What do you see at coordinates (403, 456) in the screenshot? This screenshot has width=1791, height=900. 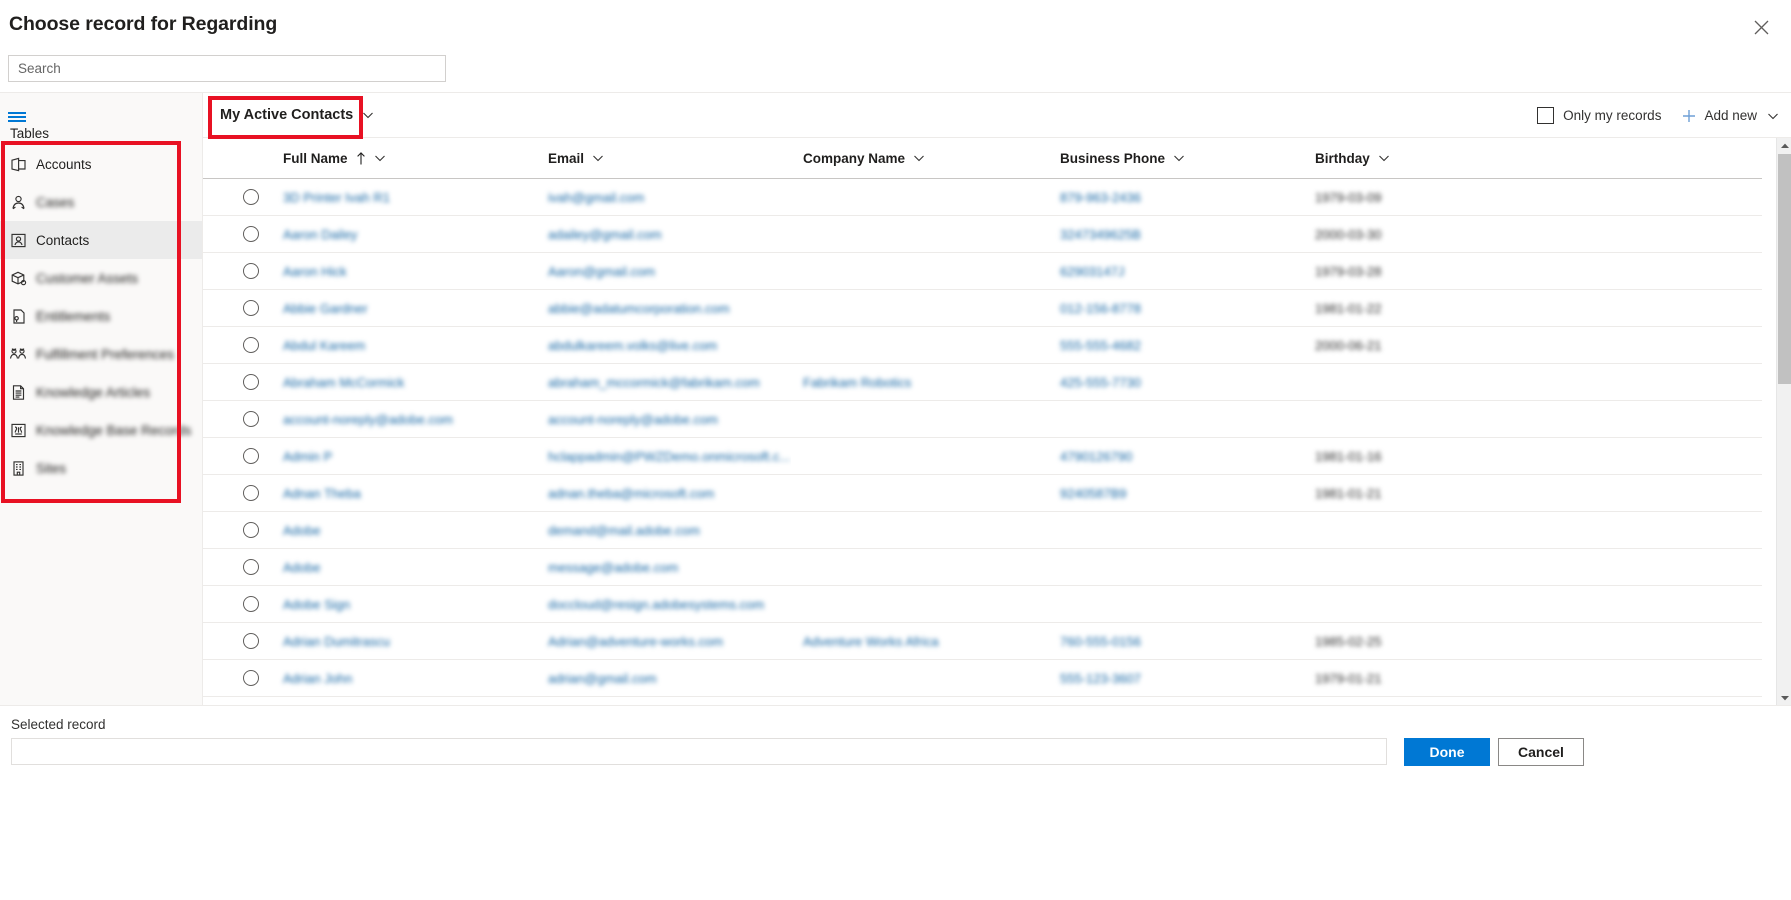 I see `cell-full-name: Admin P` at bounding box center [403, 456].